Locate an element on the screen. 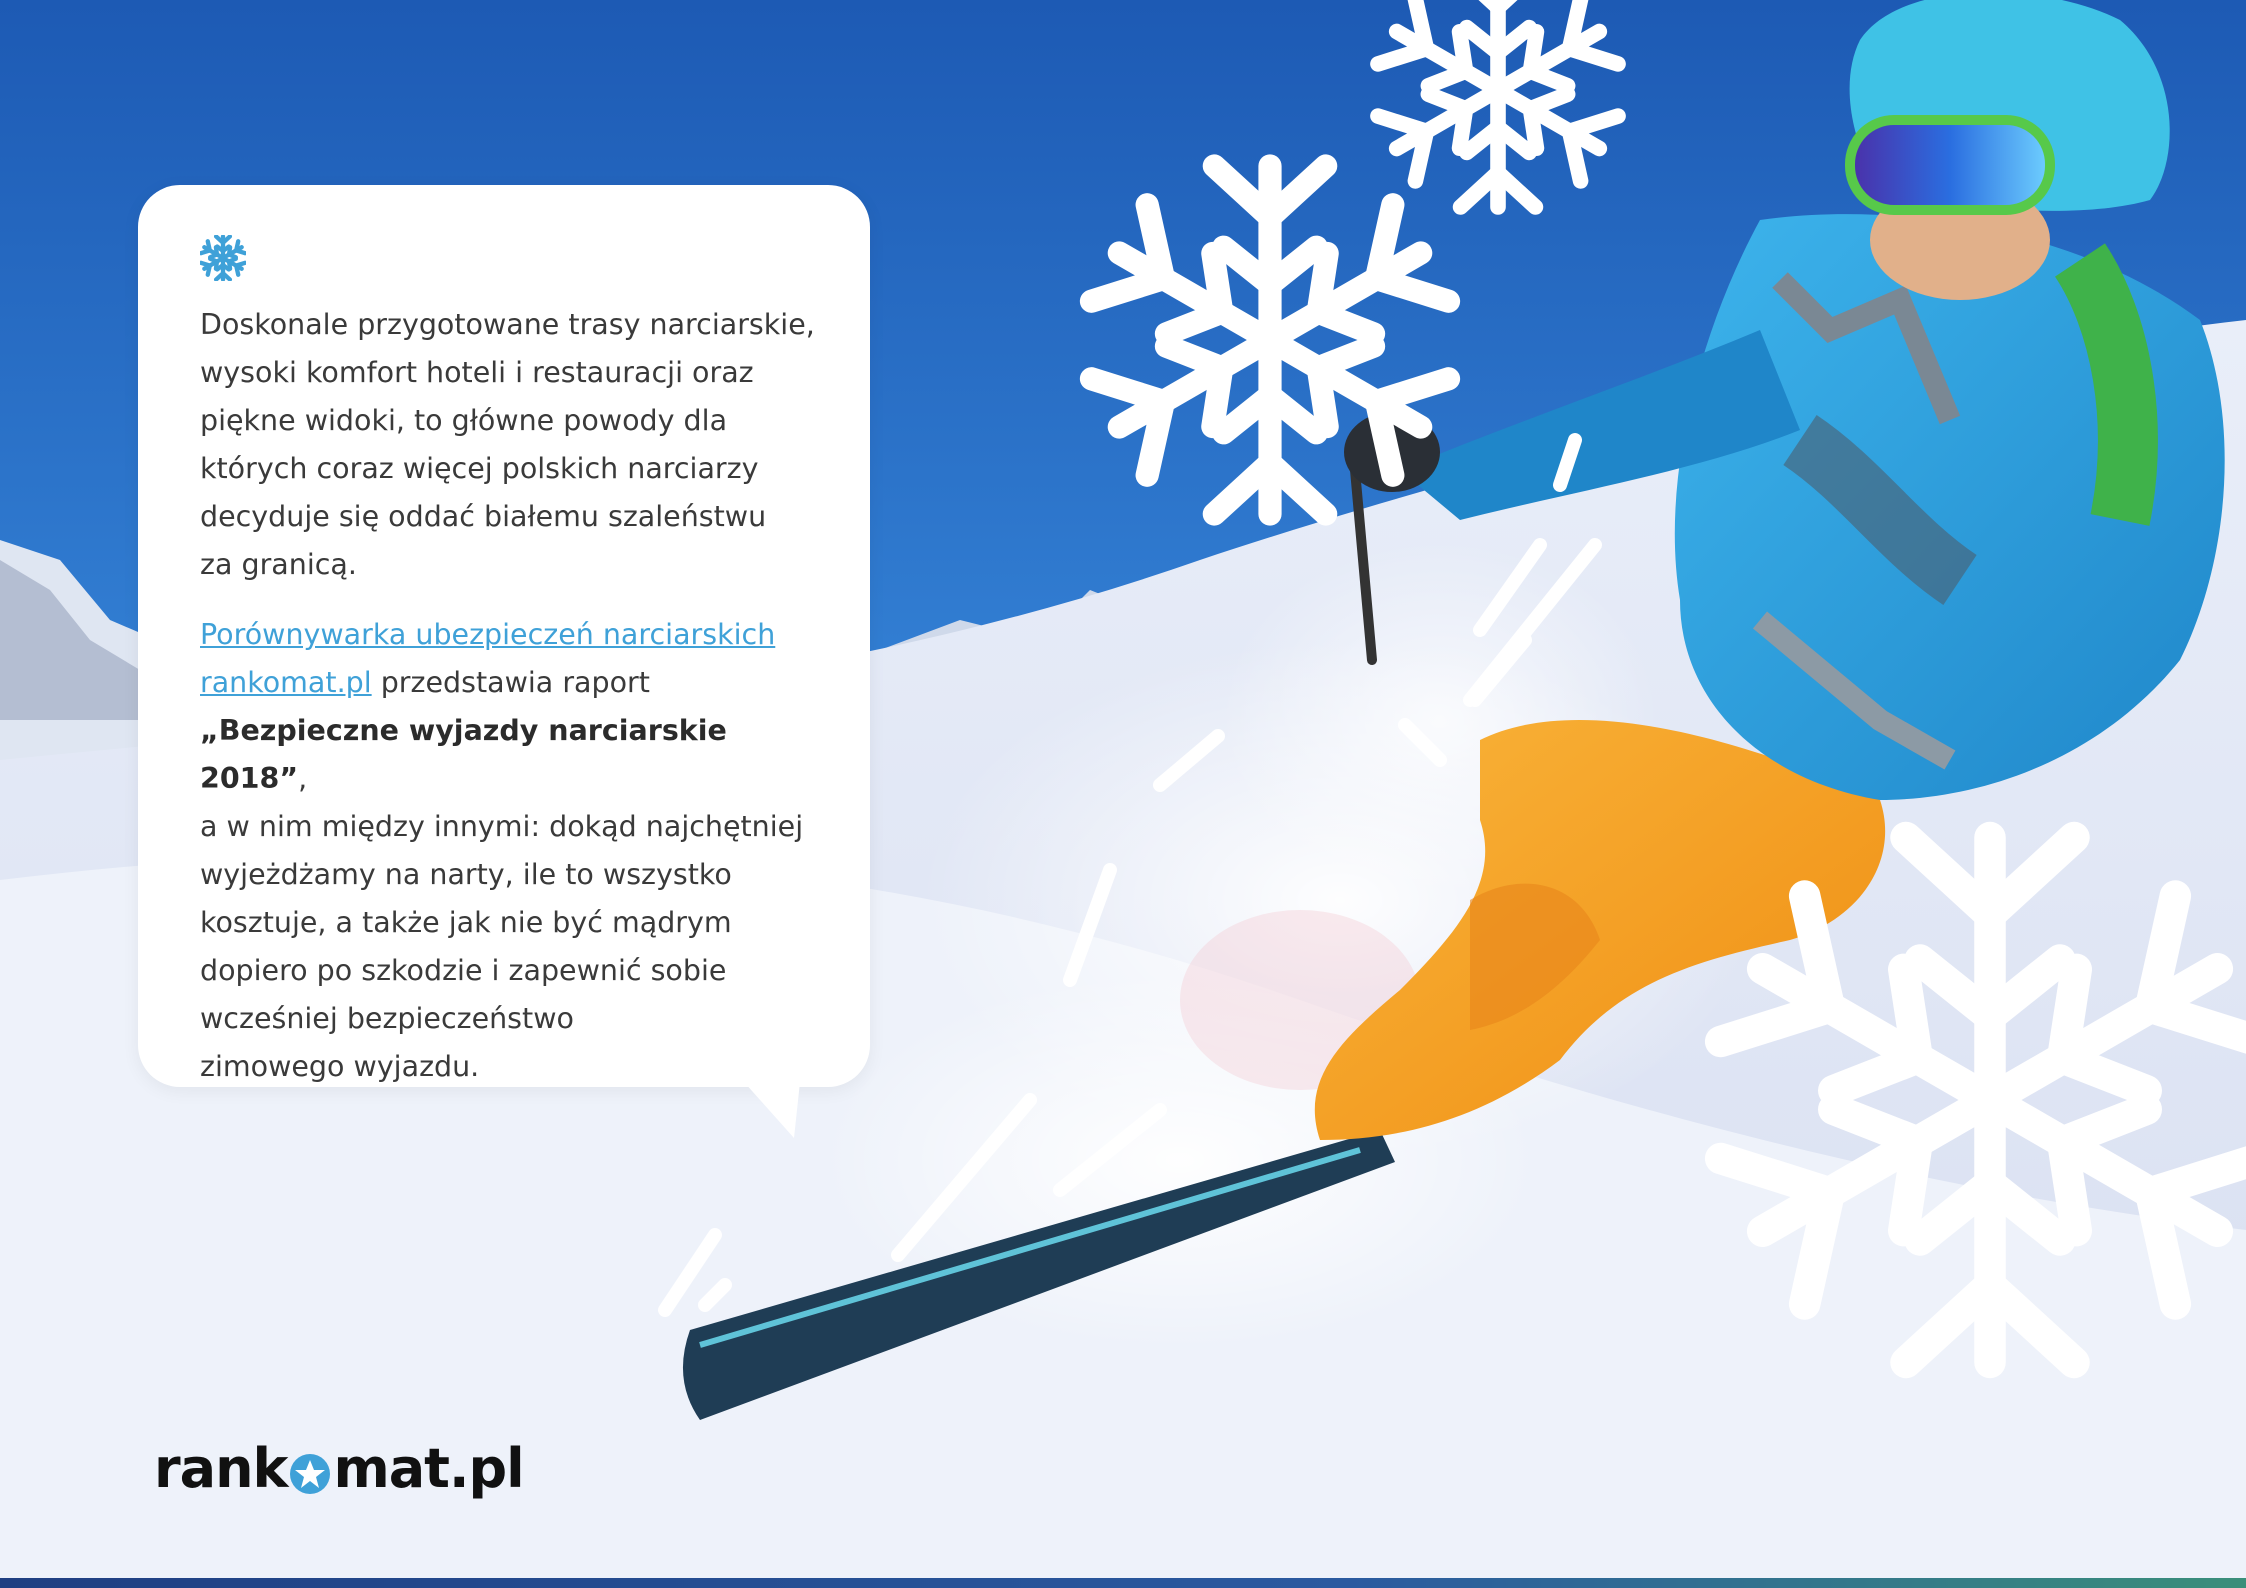 This screenshot has width=2246, height=1588. link-text: Porównywarka ubezpieczeń narciarskich is located at coordinates (487, 634).